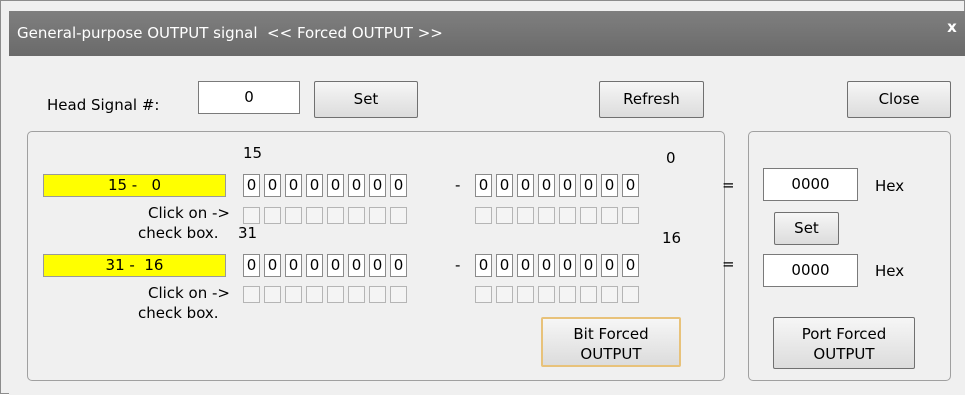  What do you see at coordinates (314, 294) in the screenshot?
I see `bit-28-checkbox` at bounding box center [314, 294].